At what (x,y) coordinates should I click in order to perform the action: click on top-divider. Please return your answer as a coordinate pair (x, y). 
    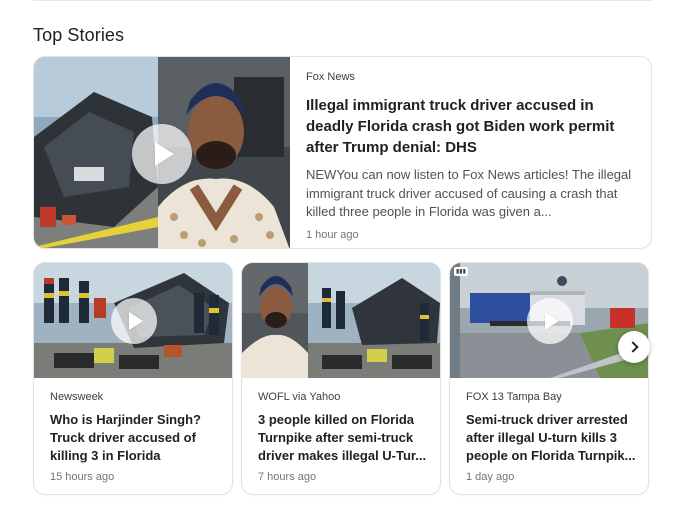
    Looking at the image, I should click on (343, 0).